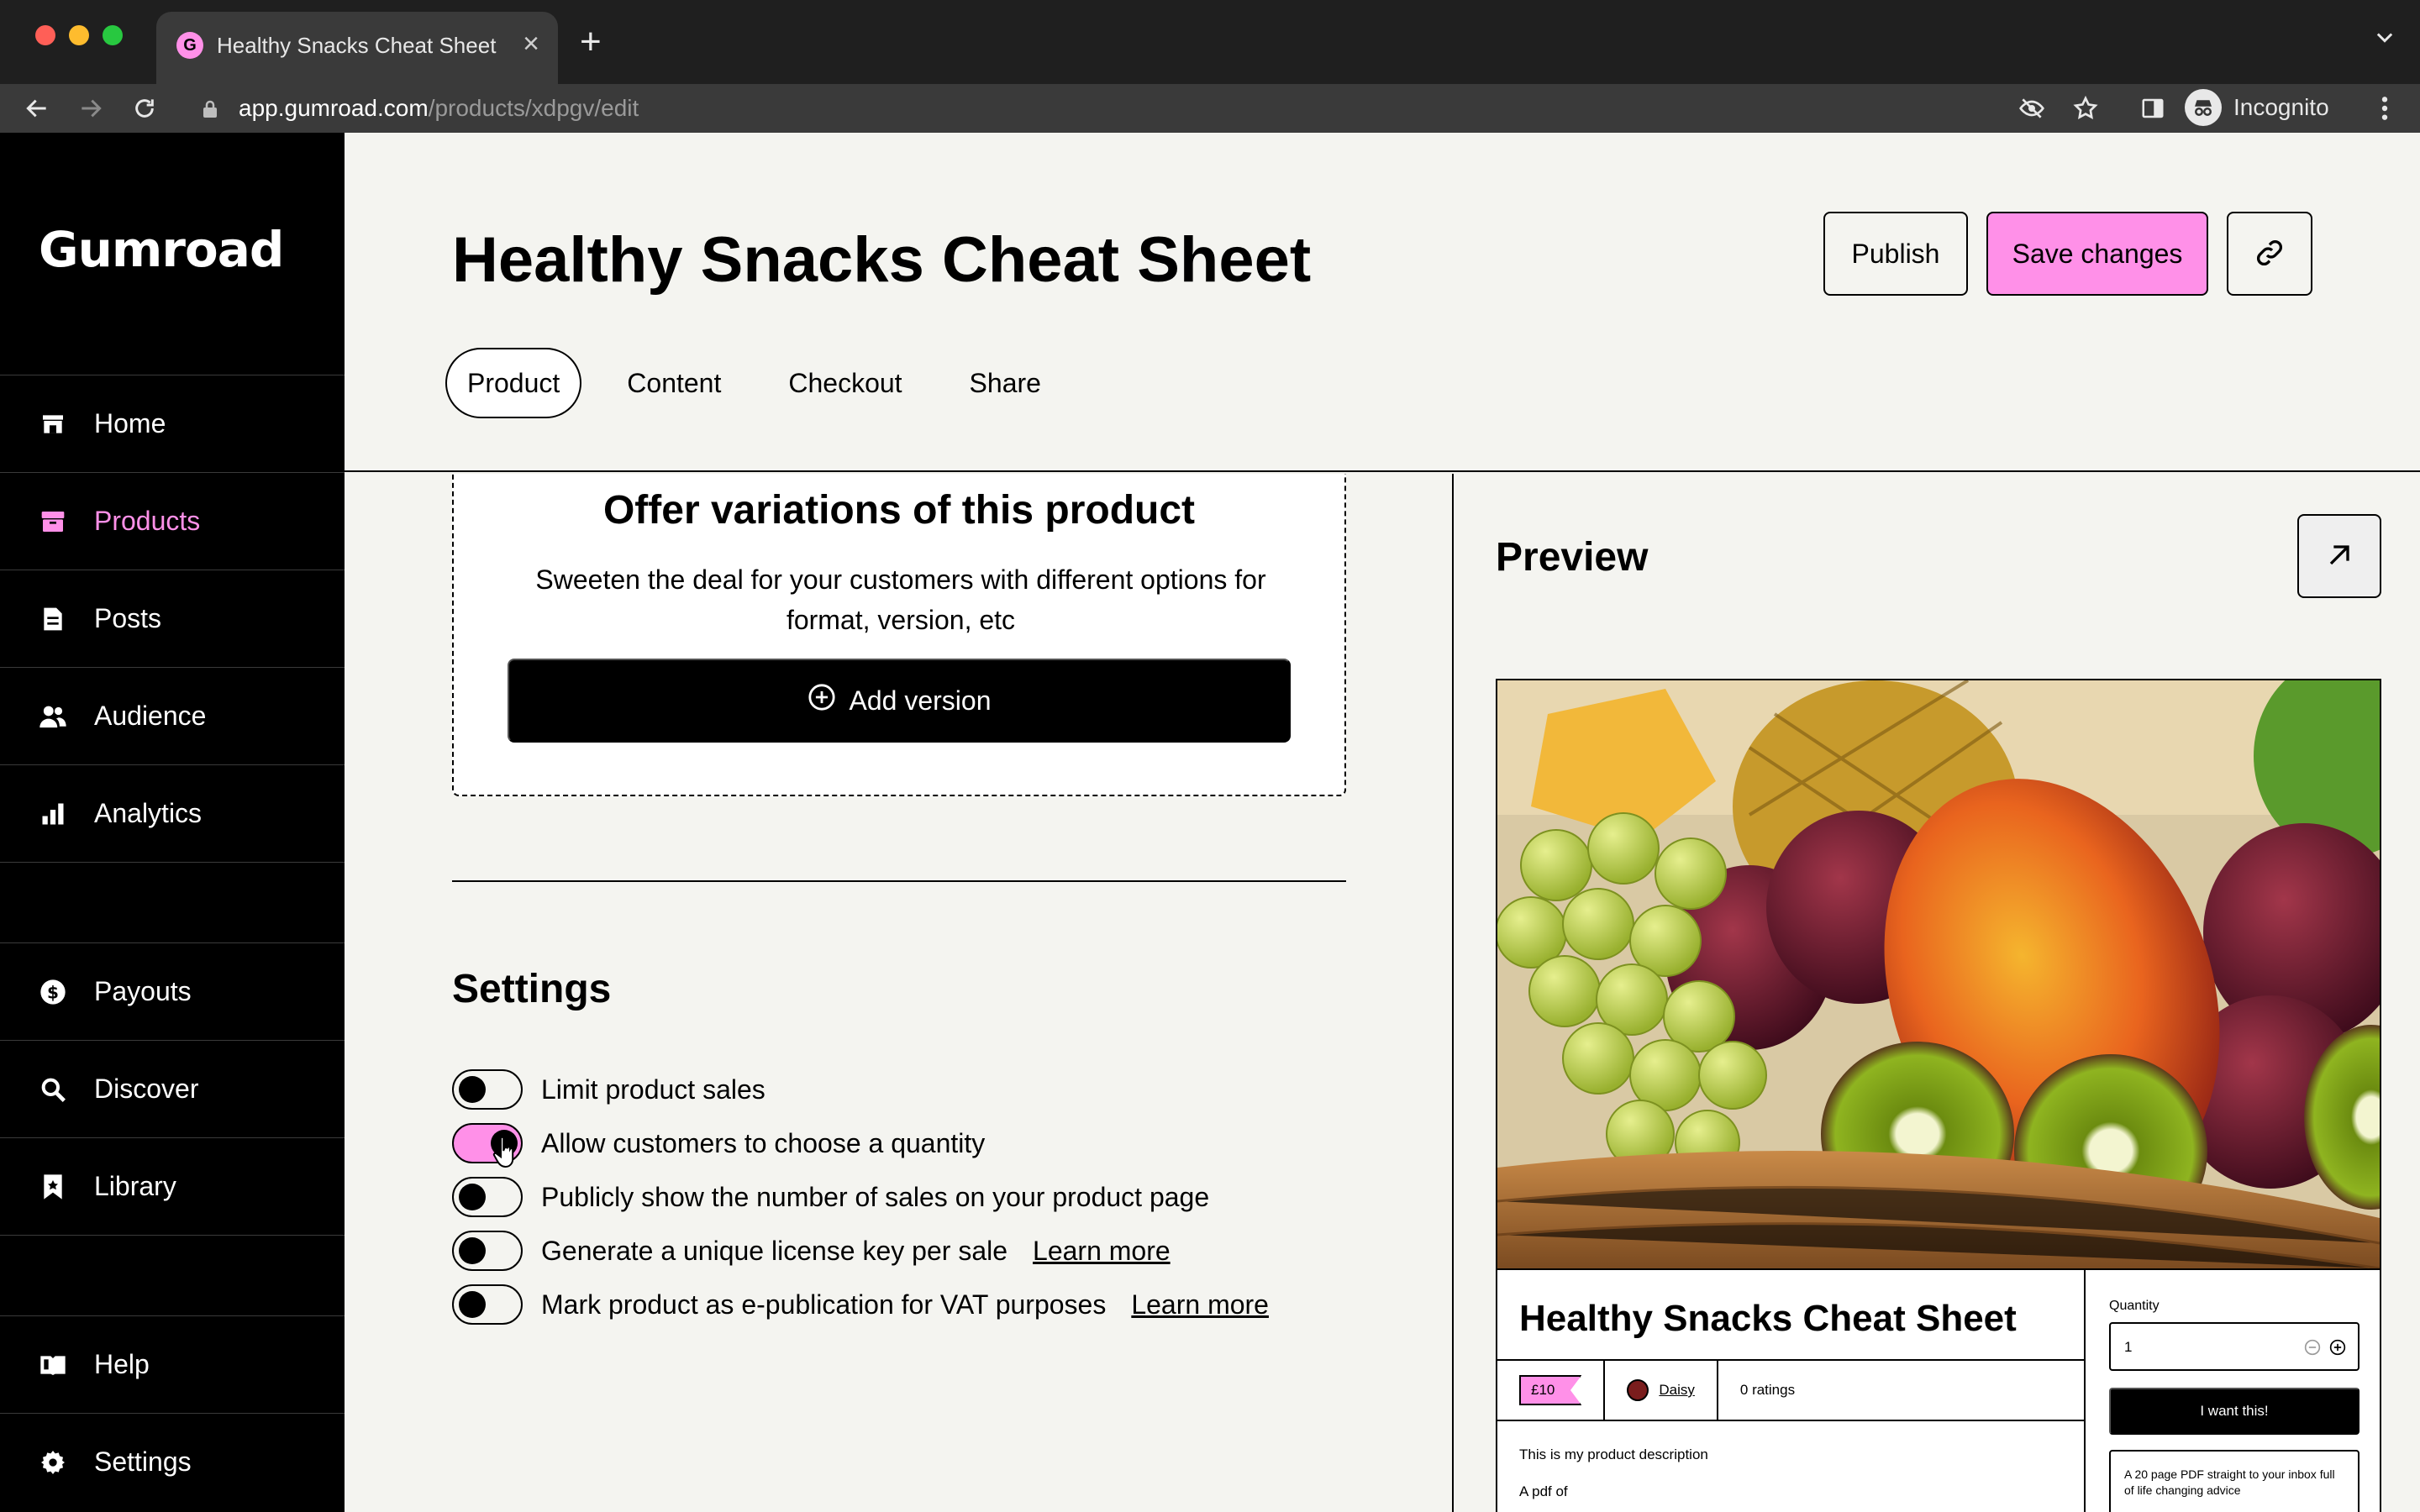 The image size is (2420, 1512). Describe the element at coordinates (172, 1461) in the screenshot. I see `sidebar-item-settings: Settings` at that location.